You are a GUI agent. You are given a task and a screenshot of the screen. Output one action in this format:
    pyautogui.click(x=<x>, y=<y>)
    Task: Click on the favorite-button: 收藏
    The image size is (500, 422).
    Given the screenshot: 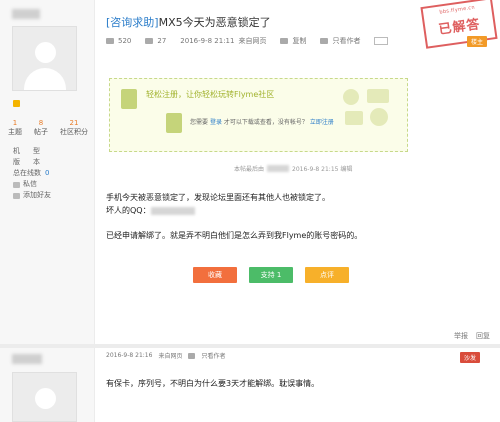 What is the action you would take?
    pyautogui.click(x=215, y=275)
    